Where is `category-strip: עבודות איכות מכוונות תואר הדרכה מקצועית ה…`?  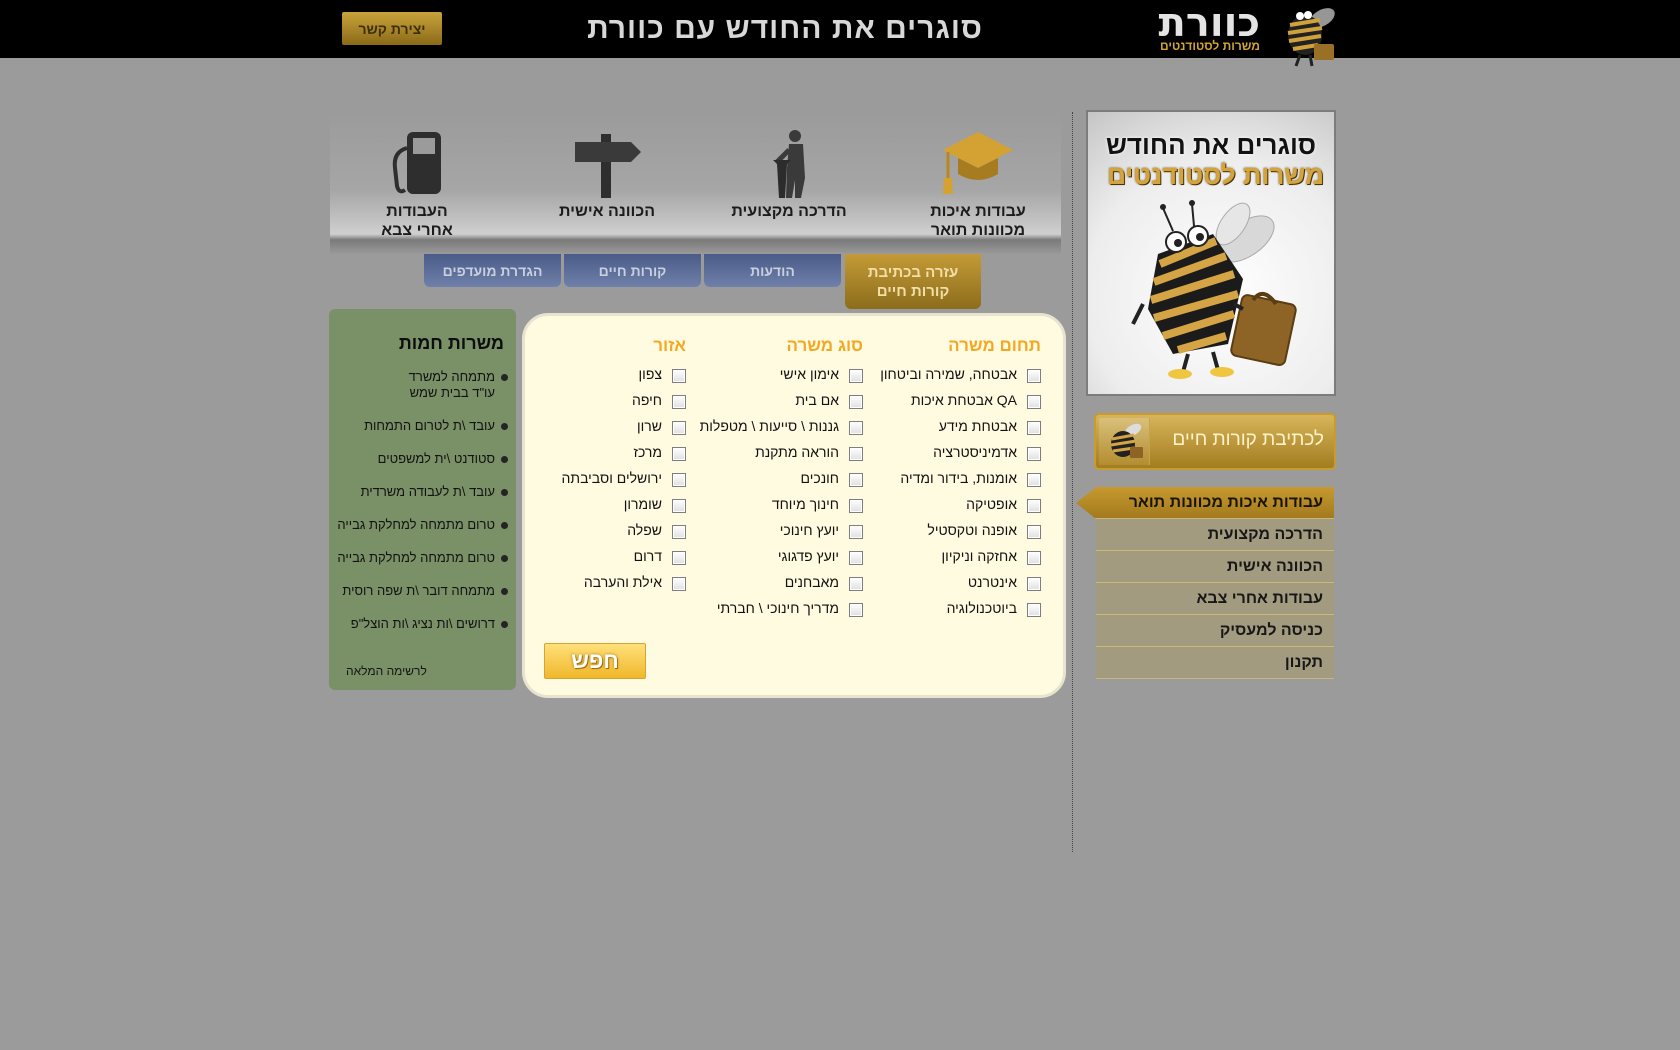 category-strip: עבודות איכות מכוונות תואר הדרכה מקצועית ה… is located at coordinates (695, 183).